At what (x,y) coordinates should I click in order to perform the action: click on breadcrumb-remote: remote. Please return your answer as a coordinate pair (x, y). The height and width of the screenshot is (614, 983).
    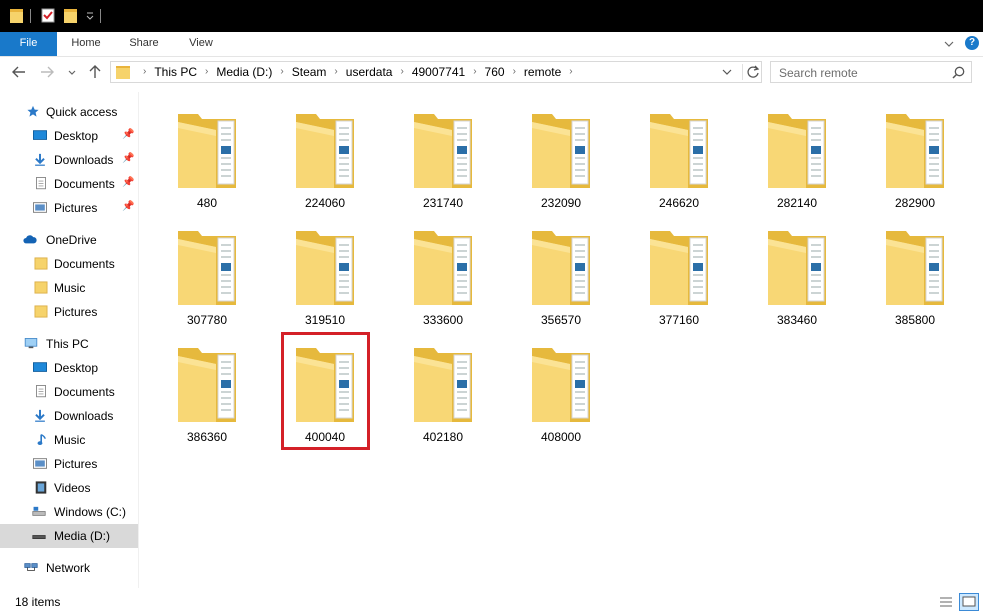
    Looking at the image, I should click on (542, 72).